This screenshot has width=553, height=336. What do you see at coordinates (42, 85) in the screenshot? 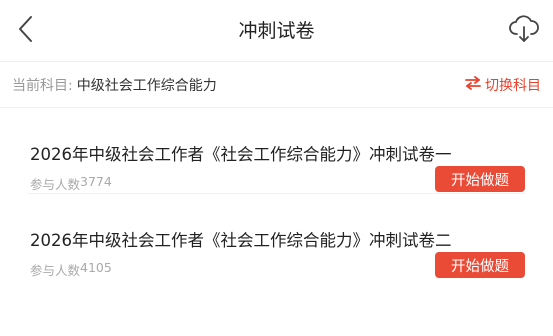
I see `subject-label: 当前科目:` at bounding box center [42, 85].